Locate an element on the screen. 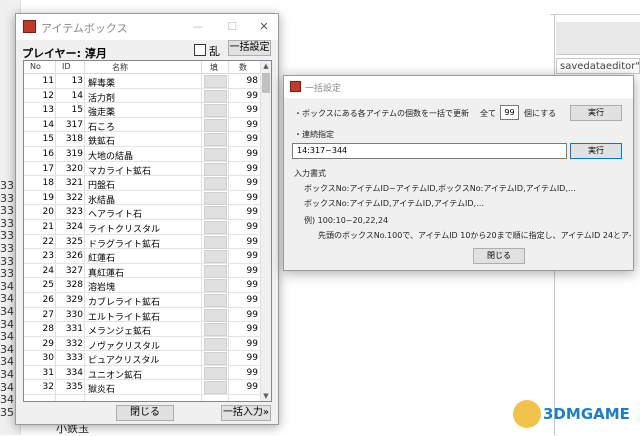 The height and width of the screenshot is (436, 640). scroll-thumb is located at coordinates (266, 83).